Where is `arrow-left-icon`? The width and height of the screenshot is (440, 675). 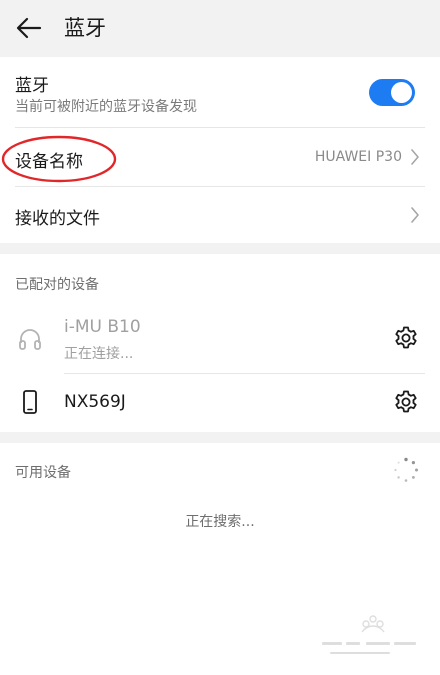
arrow-left-icon is located at coordinates (29, 28).